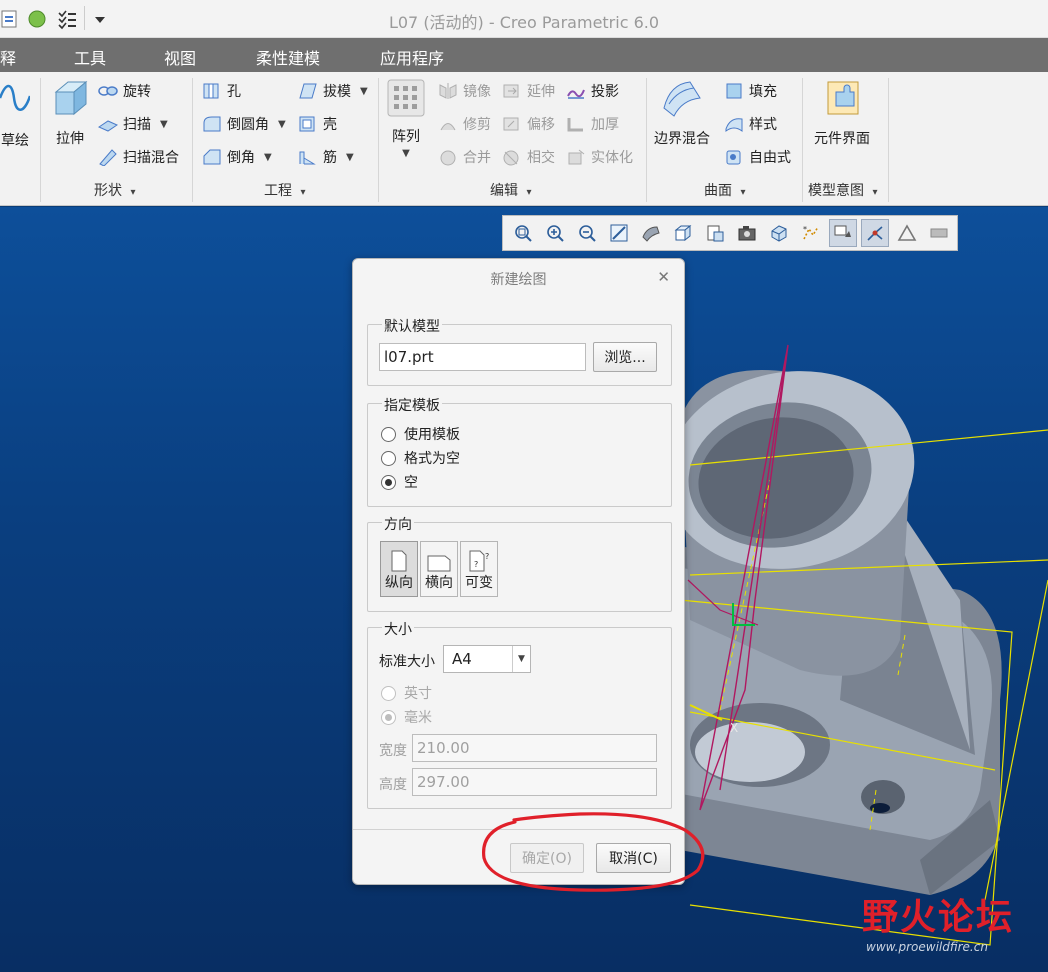  I want to click on thicken-button: 加厚, so click(592, 124).